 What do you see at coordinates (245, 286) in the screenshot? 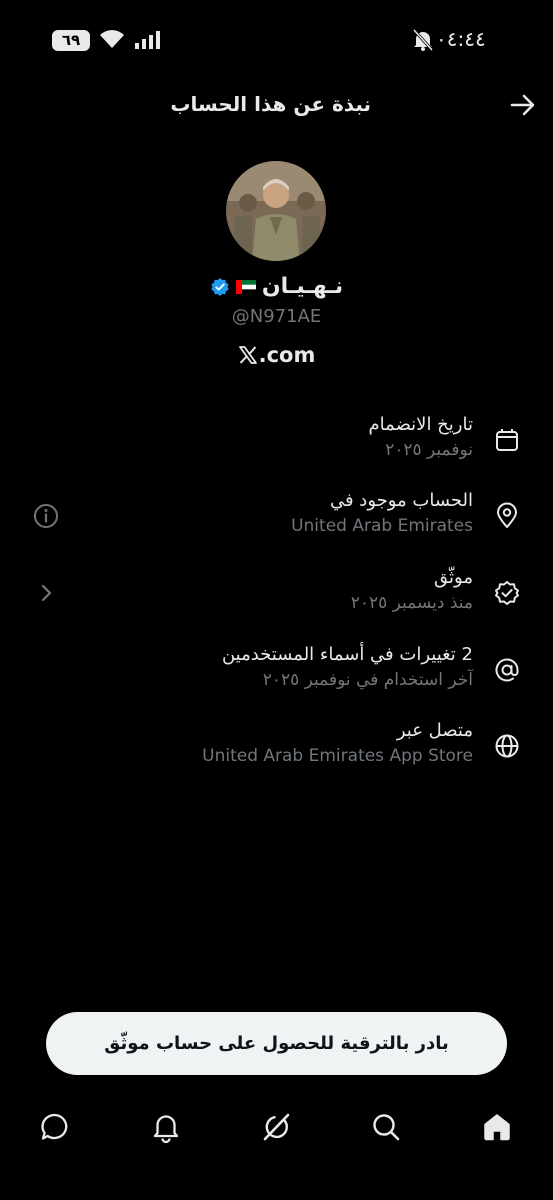
I see `uae-flag-icon` at bounding box center [245, 286].